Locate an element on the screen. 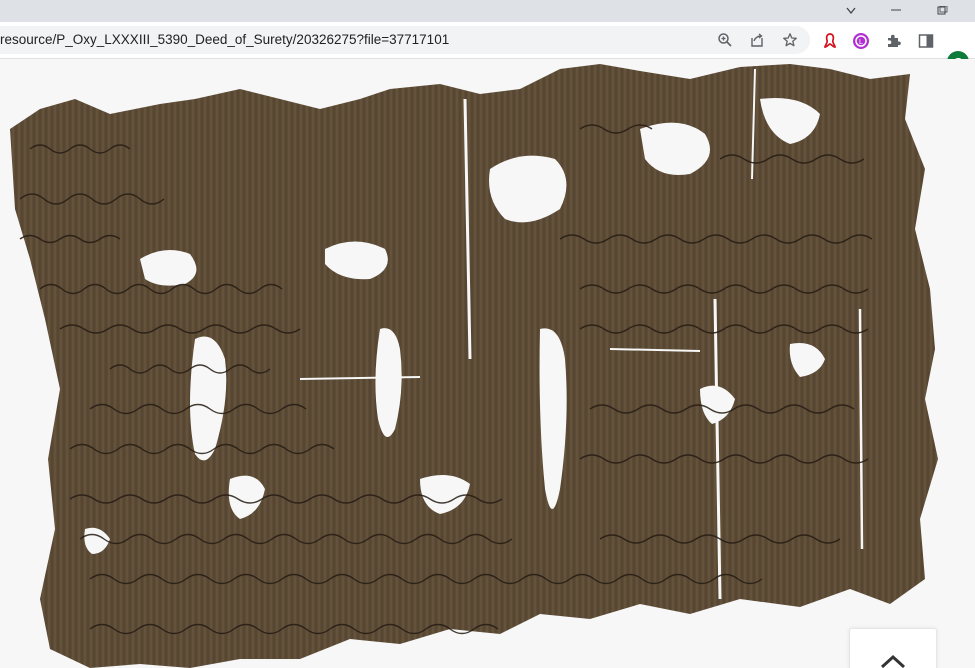  colorful-extension-icon: L is located at coordinates (861, 41).